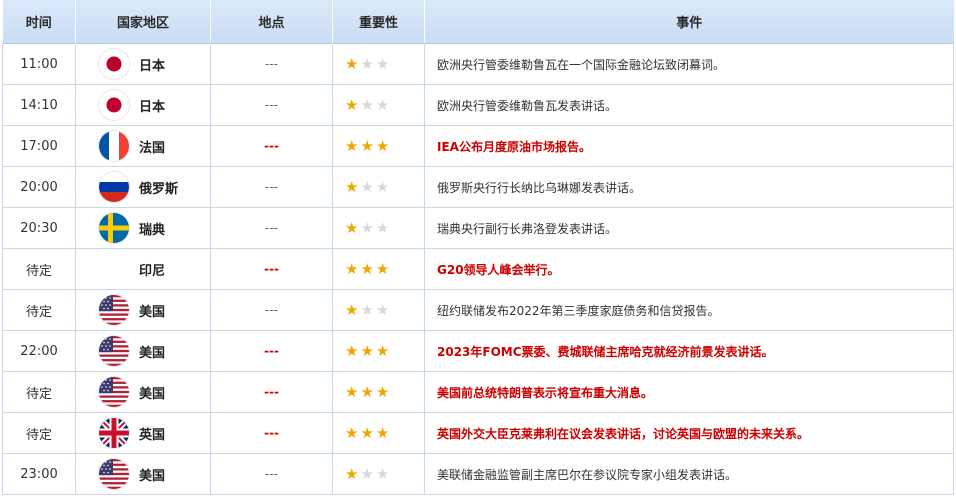  What do you see at coordinates (478, 310) in the screenshot?
I see `table-row: 待定 美国 --- ★ ★ ★ 纽约联储发布2022年第三季度家庭债务和信贷报告。` at bounding box center [478, 310].